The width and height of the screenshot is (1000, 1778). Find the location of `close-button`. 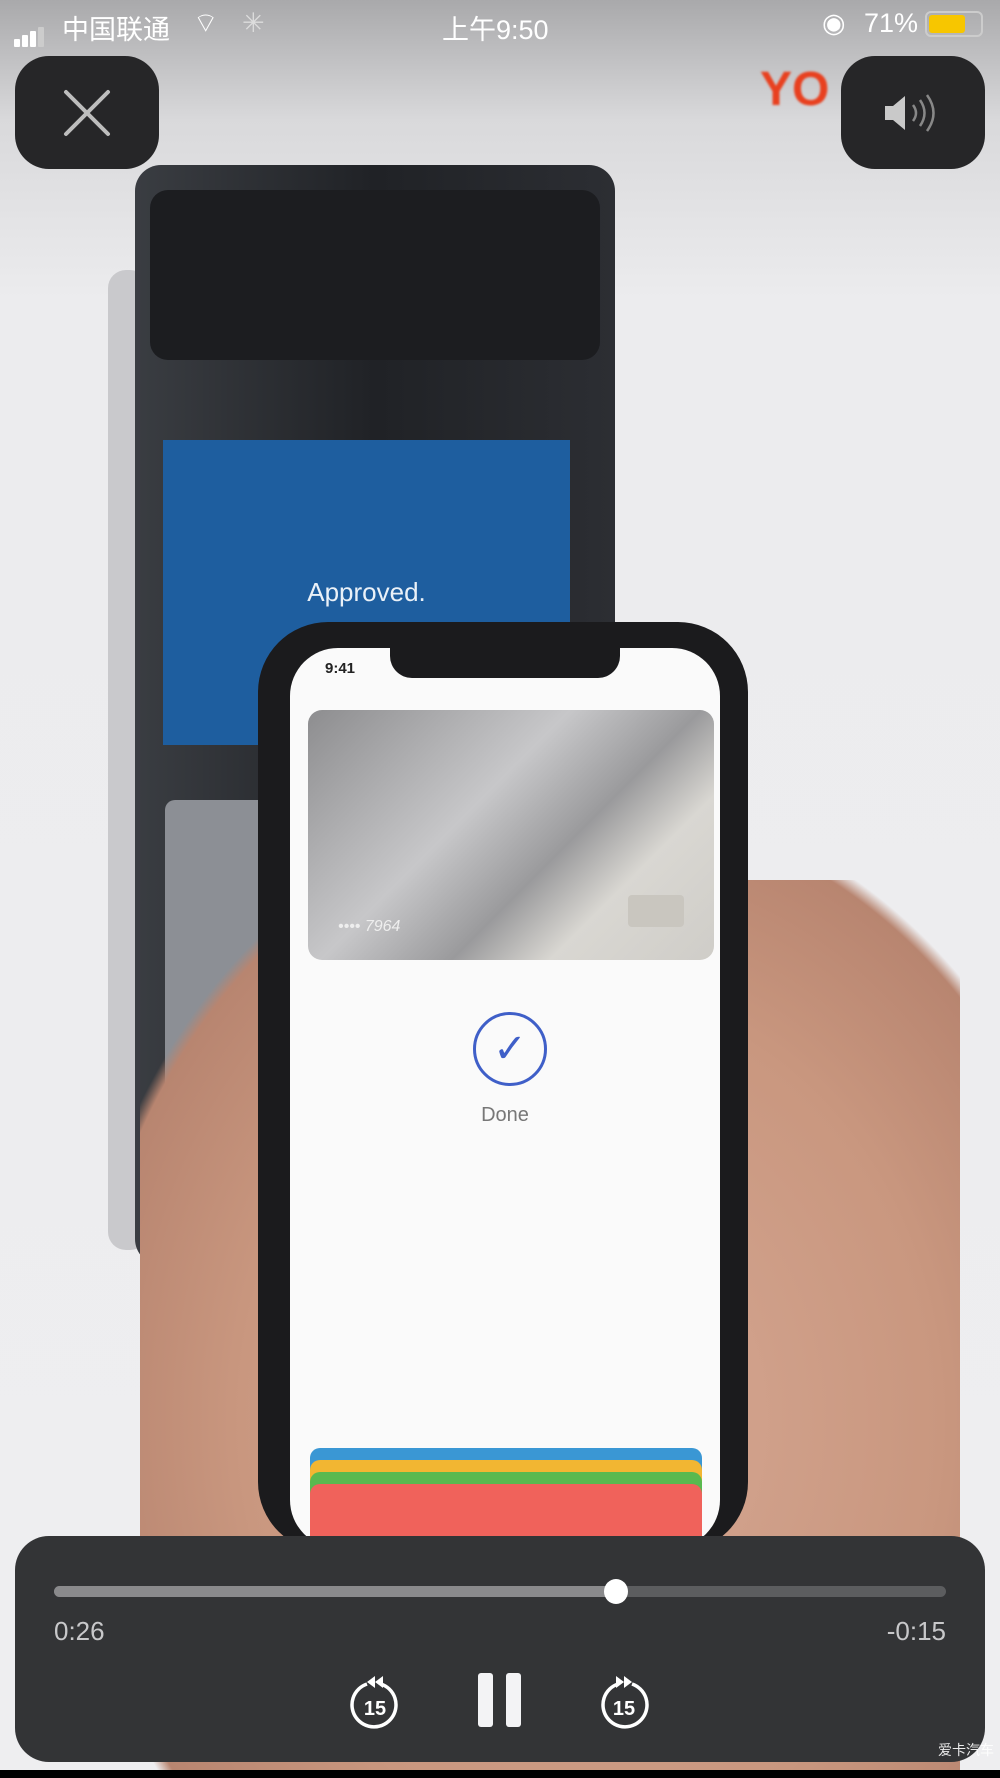

close-button is located at coordinates (87, 112).